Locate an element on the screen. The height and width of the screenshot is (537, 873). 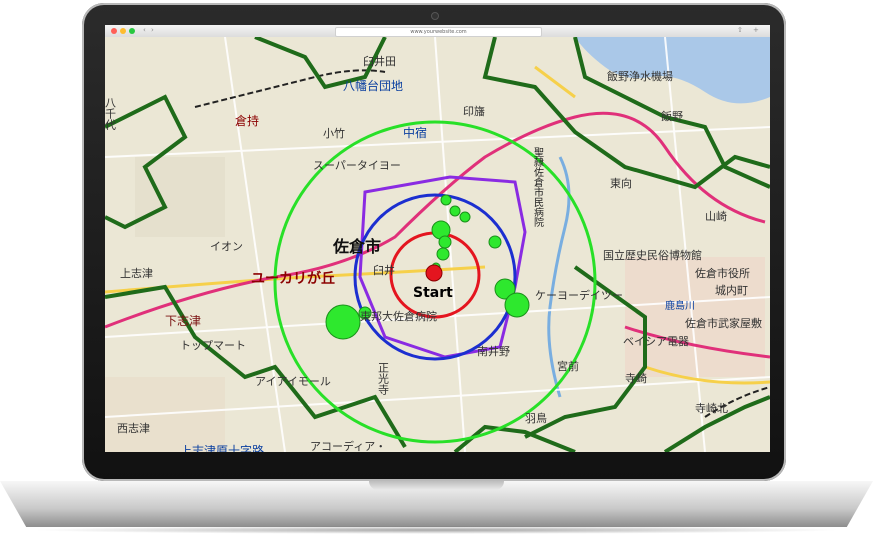
place-label: 八幡台団地 is located at coordinates (373, 85).